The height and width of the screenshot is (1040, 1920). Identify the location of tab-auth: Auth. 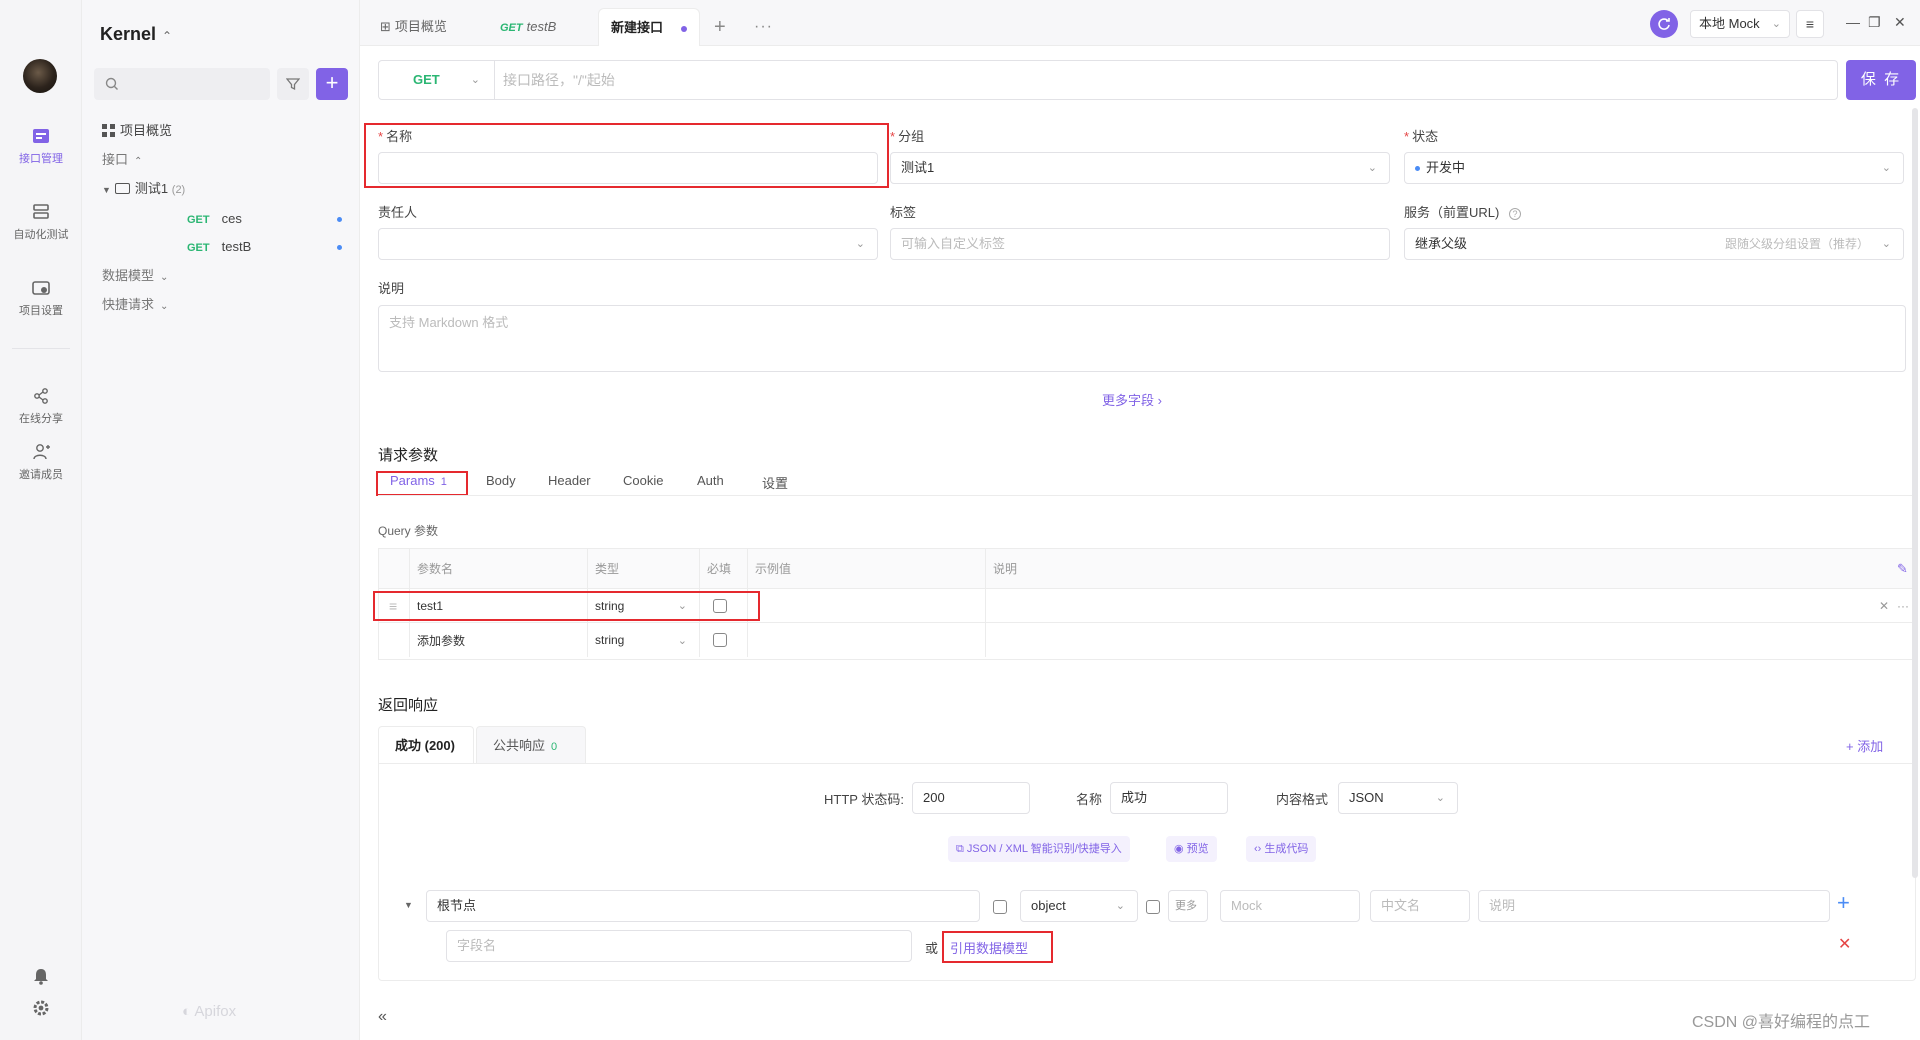
(710, 480).